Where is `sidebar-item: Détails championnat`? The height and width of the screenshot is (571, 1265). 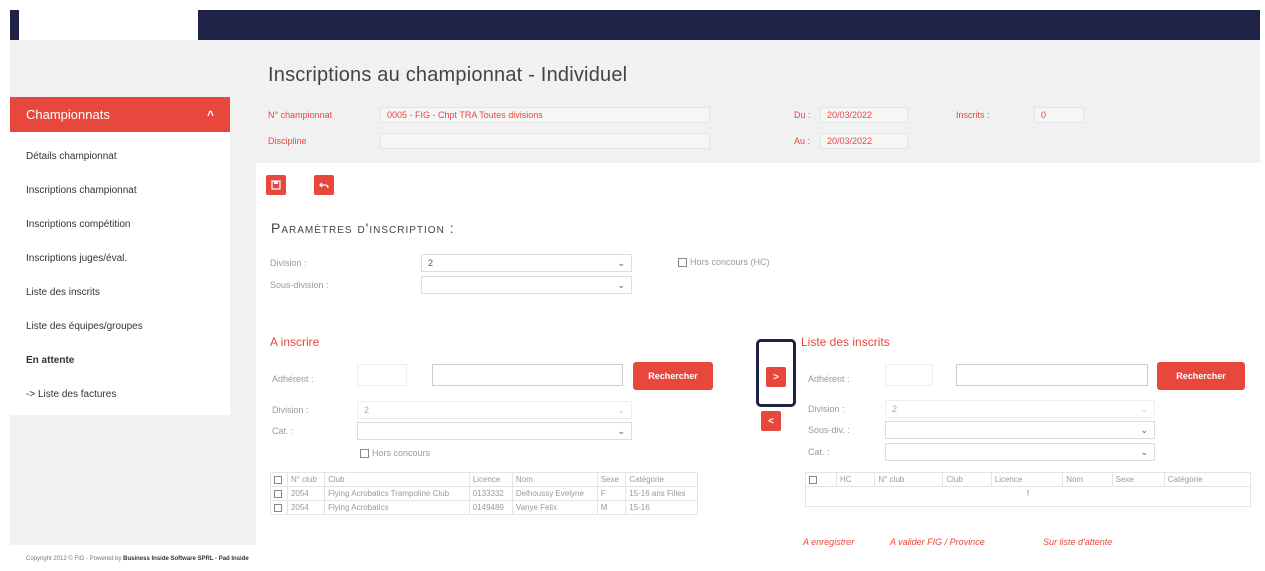
sidebar-item: Détails championnat is located at coordinates (128, 157).